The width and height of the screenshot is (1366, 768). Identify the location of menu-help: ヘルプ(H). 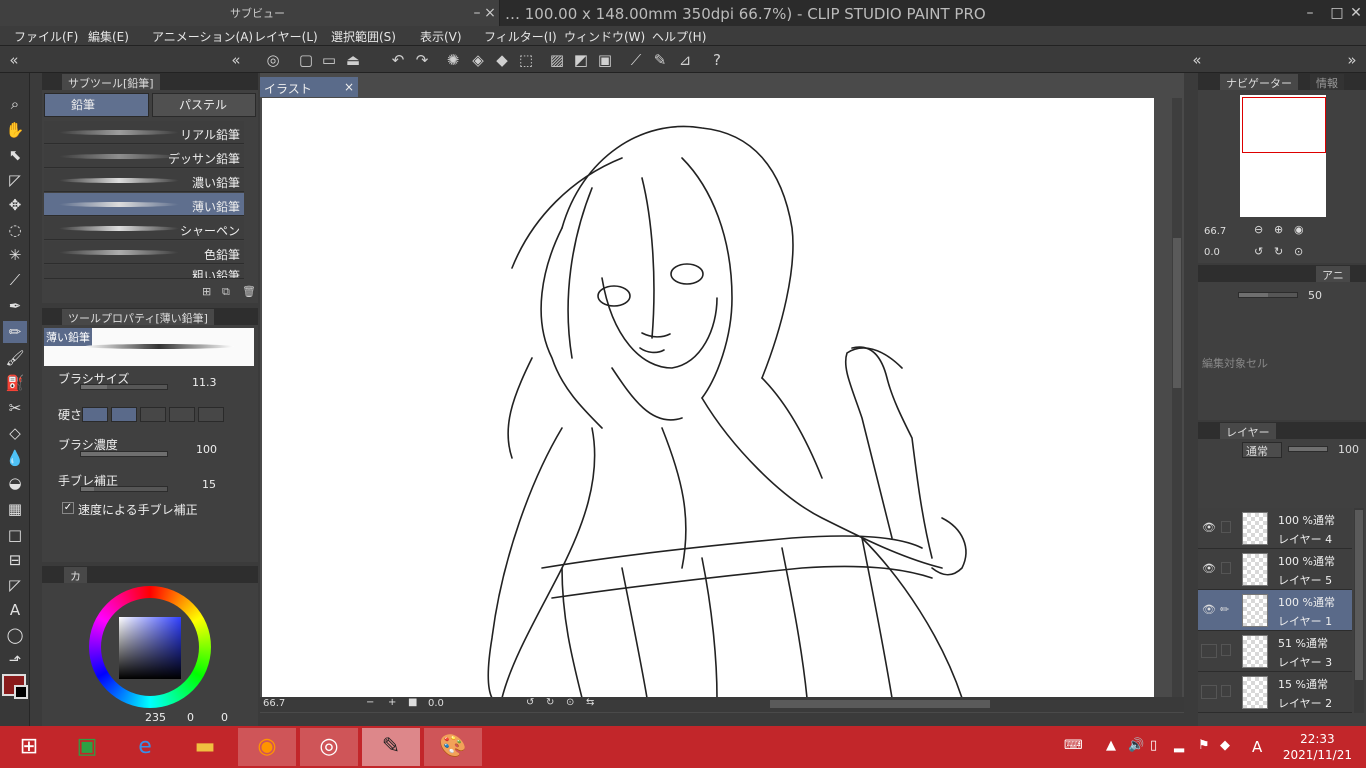
(679, 36).